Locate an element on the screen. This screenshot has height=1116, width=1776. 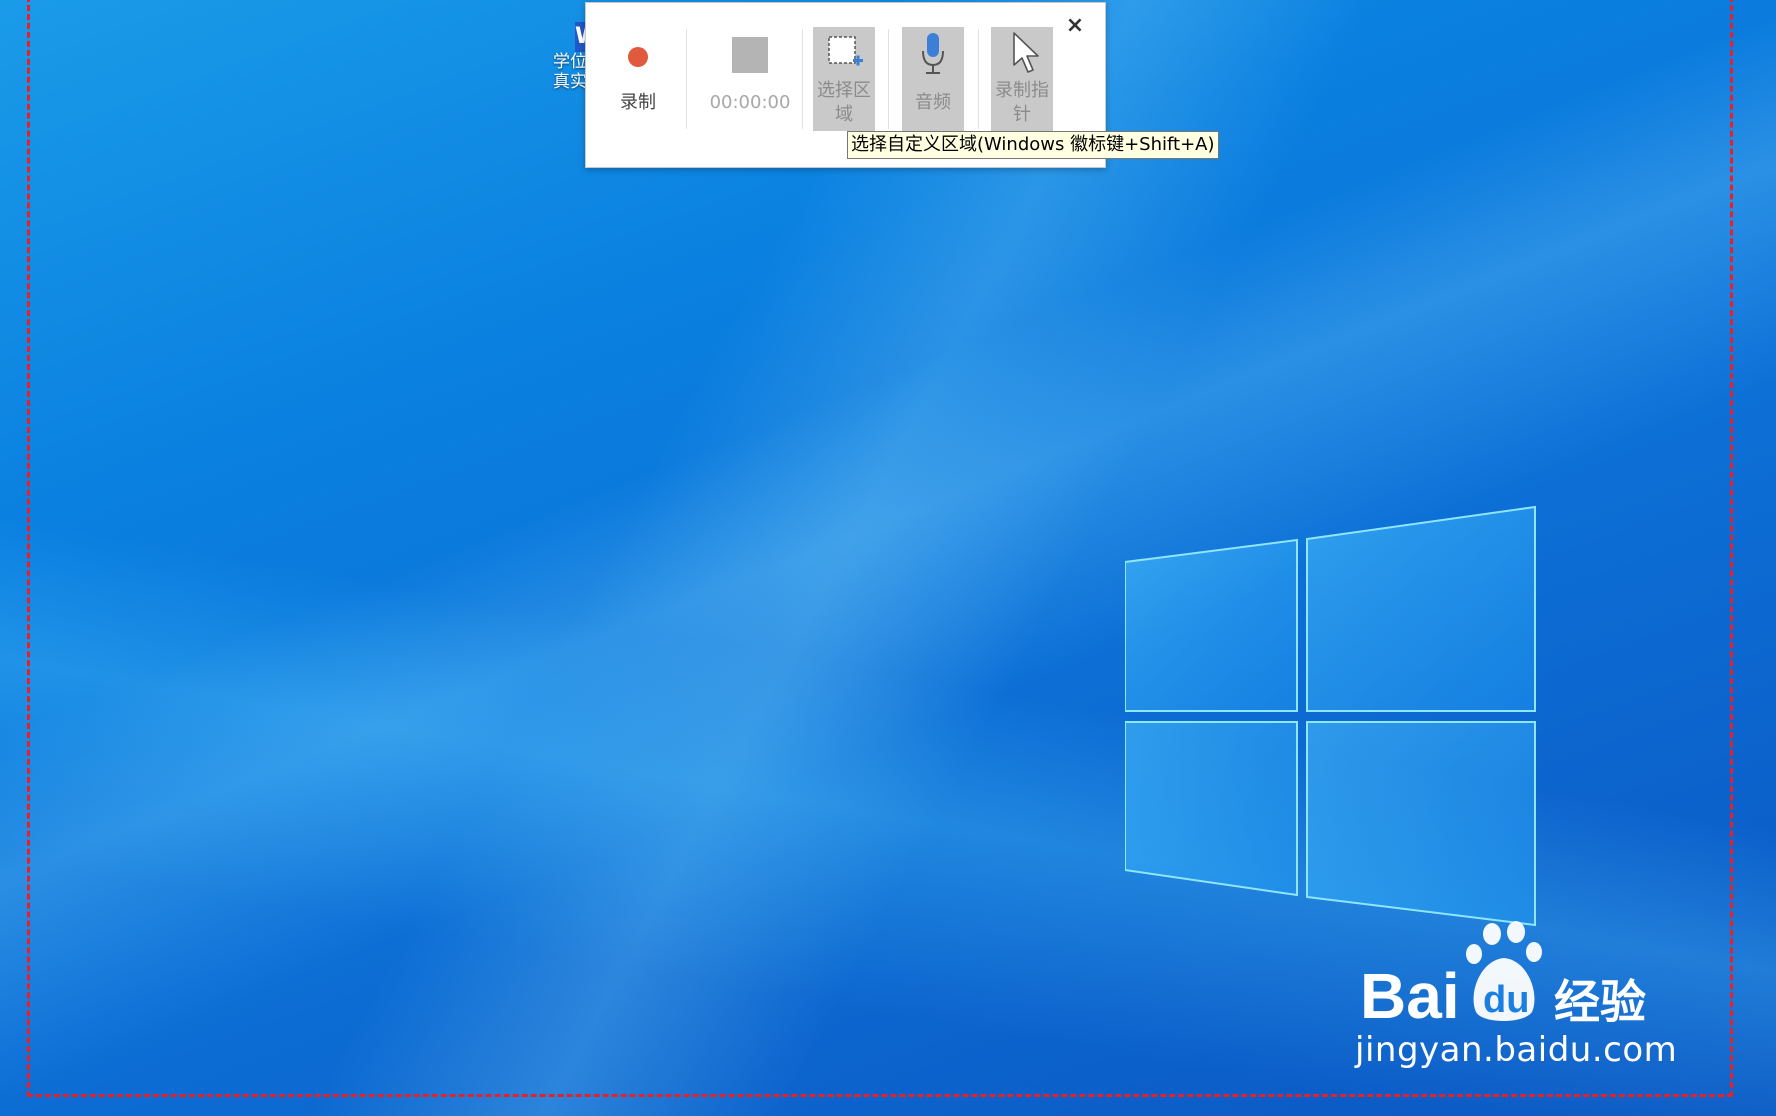
mouse-pointer-icon is located at coordinates (1026, 52).